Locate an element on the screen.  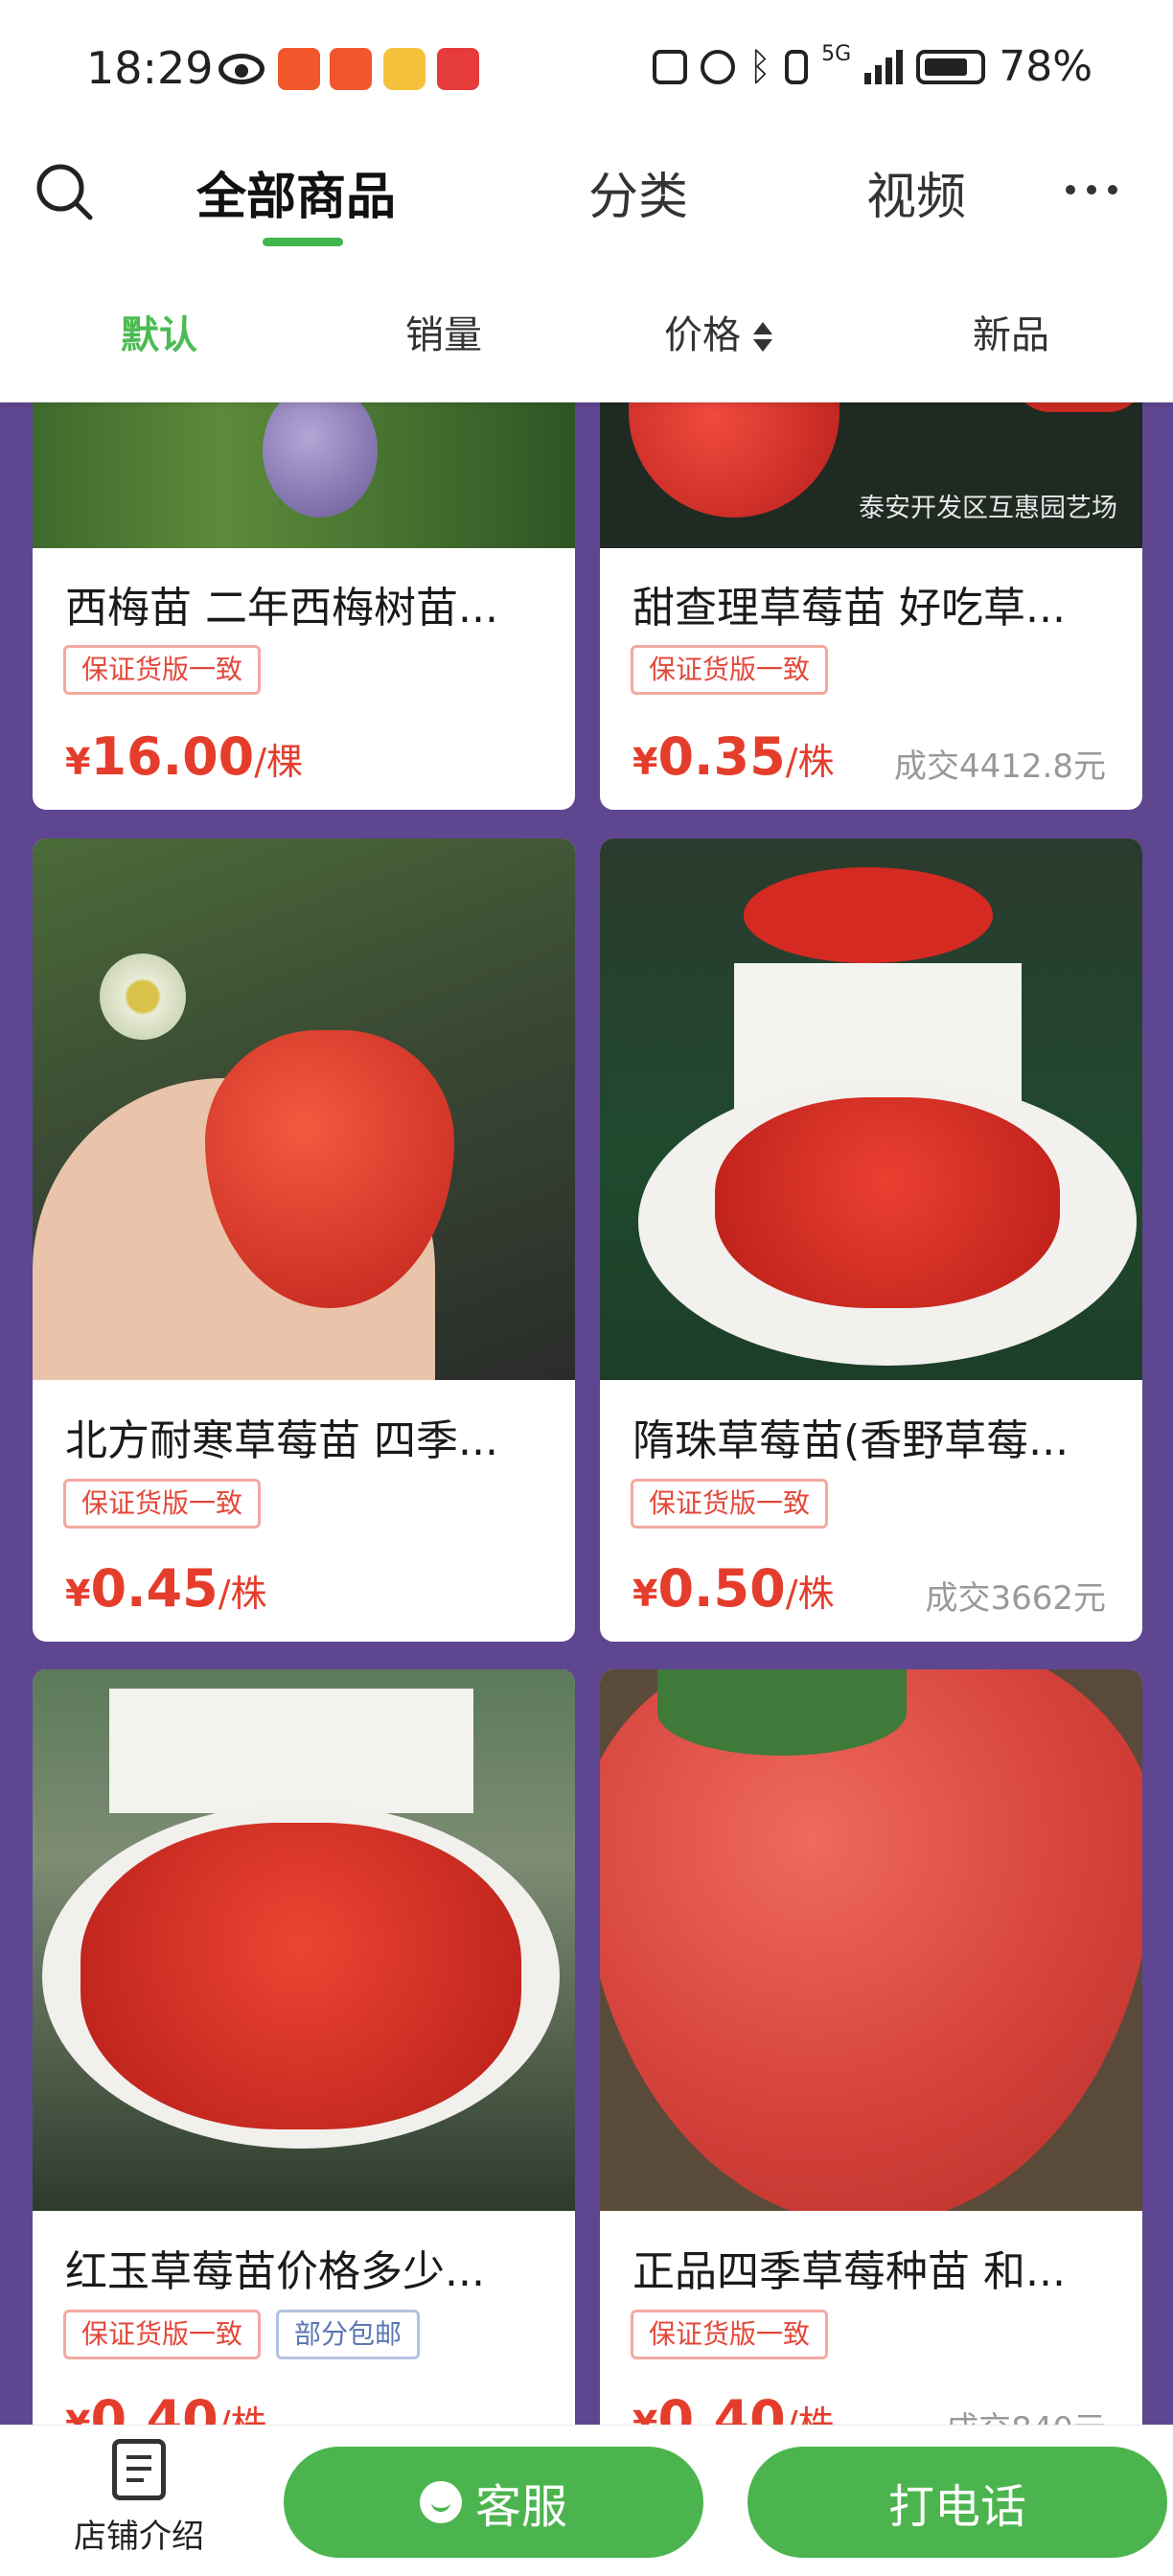
sort-new: 新品 is located at coordinates (1011, 331).